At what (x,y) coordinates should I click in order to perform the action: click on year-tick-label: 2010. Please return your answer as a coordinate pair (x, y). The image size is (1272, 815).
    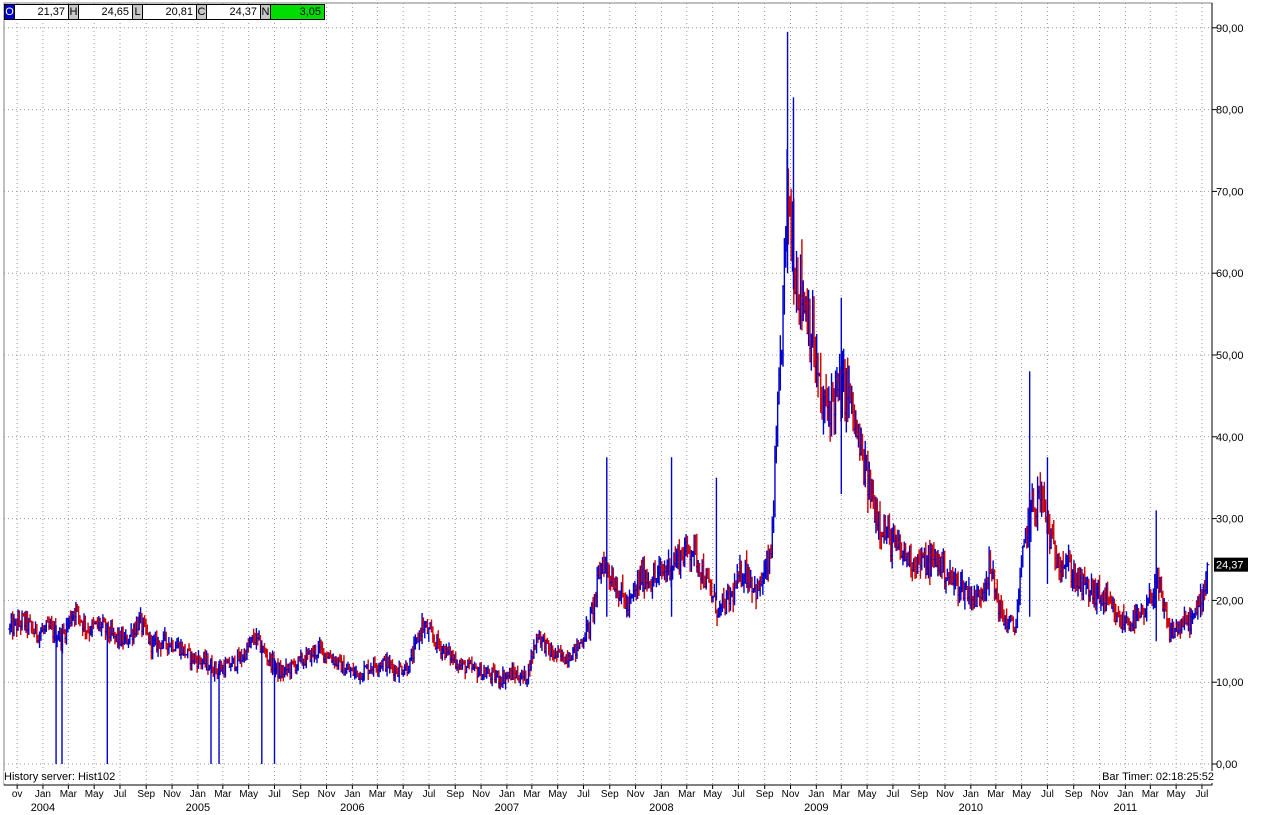
    Looking at the image, I should click on (971, 808).